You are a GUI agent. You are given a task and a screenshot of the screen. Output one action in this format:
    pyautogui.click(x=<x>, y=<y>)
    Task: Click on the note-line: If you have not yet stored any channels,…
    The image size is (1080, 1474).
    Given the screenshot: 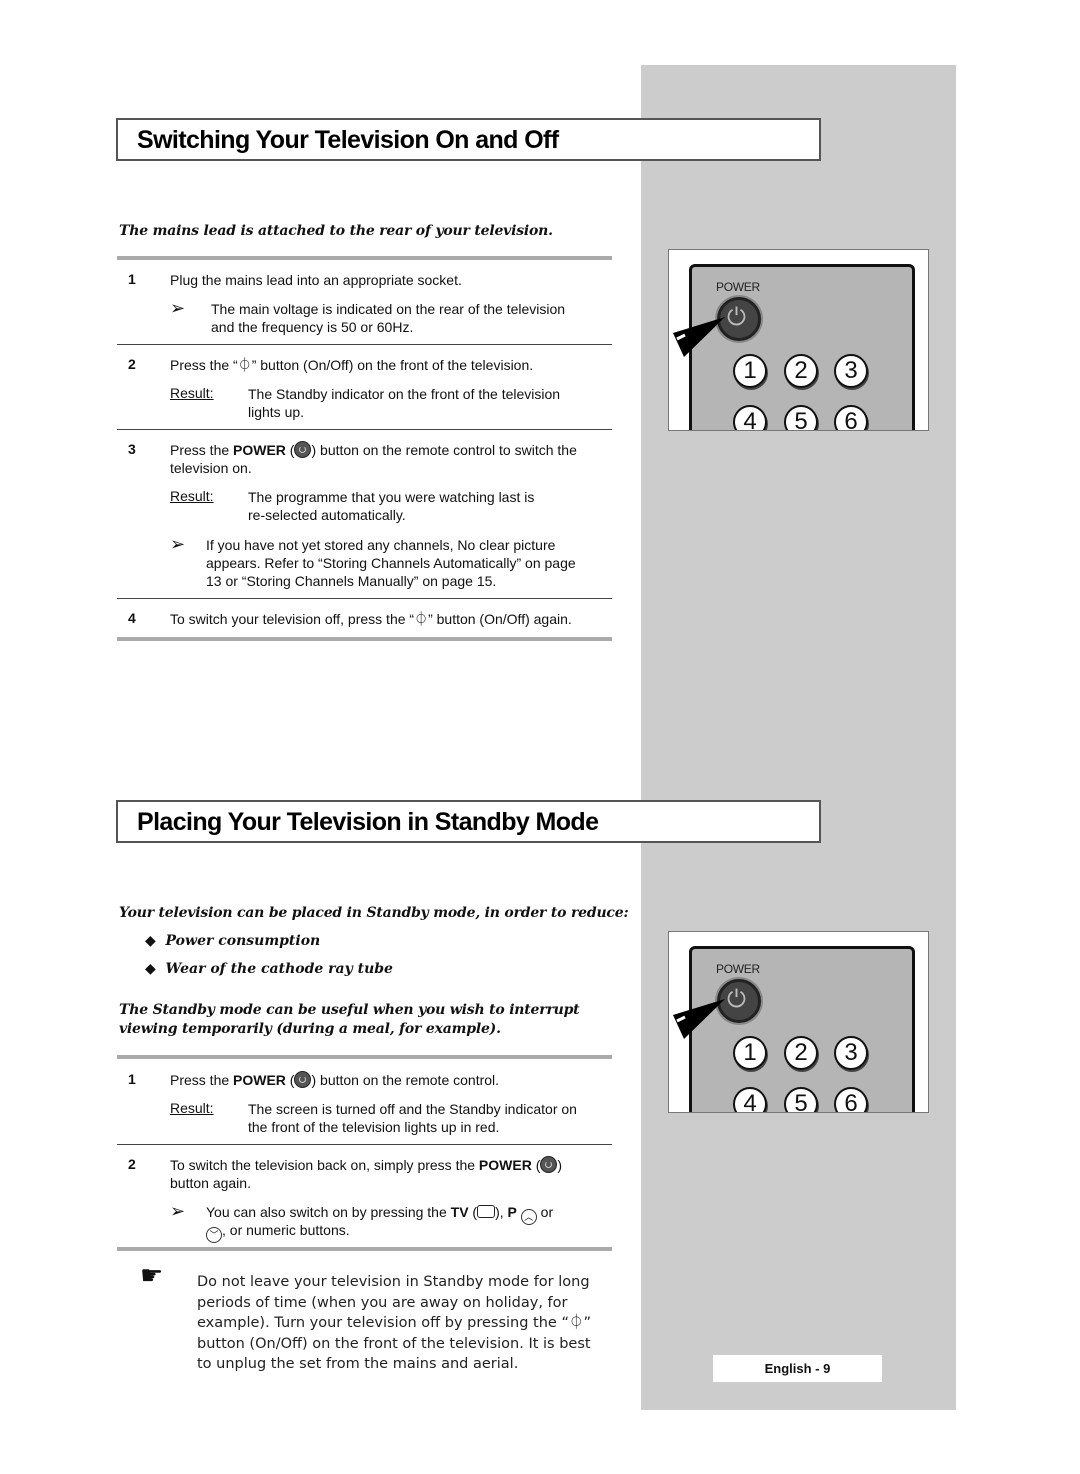 What is the action you would take?
    pyautogui.click(x=381, y=545)
    